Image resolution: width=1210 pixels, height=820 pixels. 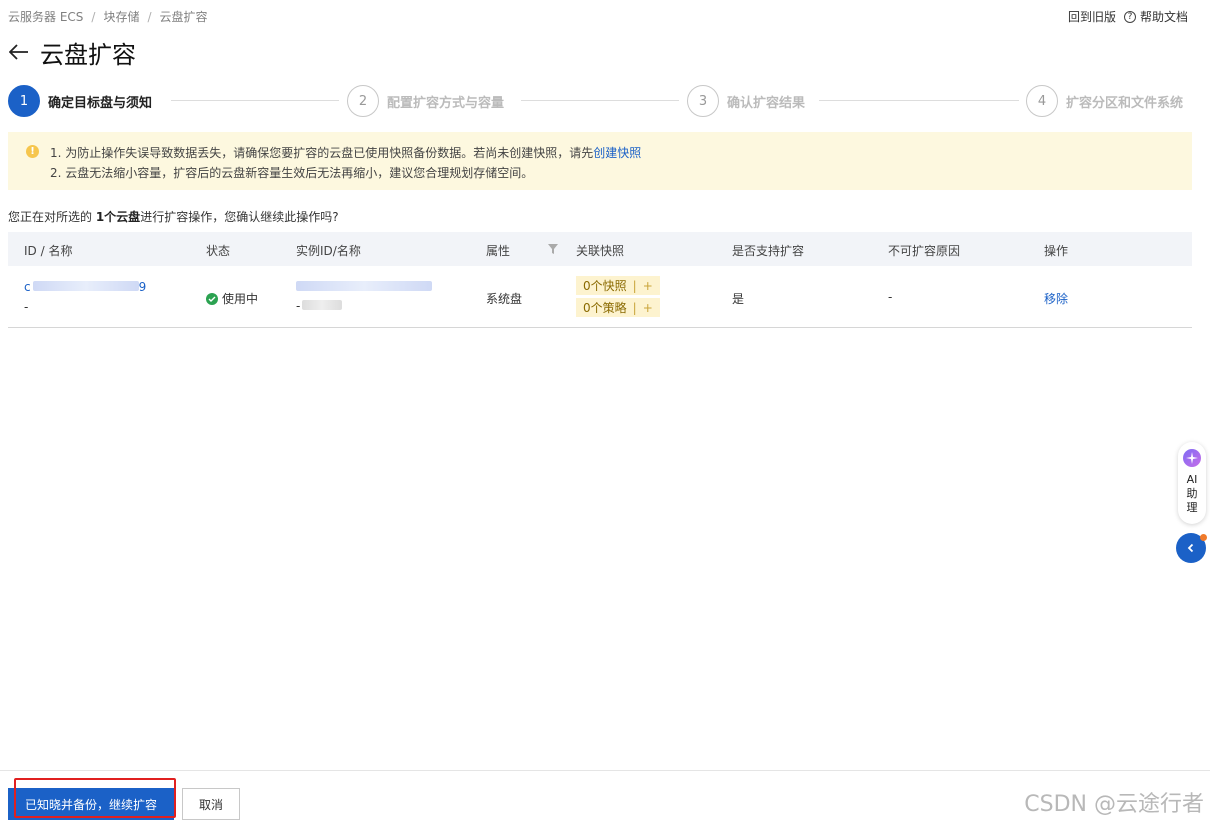 I want to click on instance-name: -, so click(x=319, y=306).